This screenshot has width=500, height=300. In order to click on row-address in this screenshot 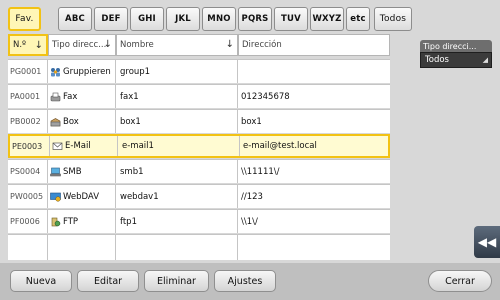, I will do `click(314, 71)`.